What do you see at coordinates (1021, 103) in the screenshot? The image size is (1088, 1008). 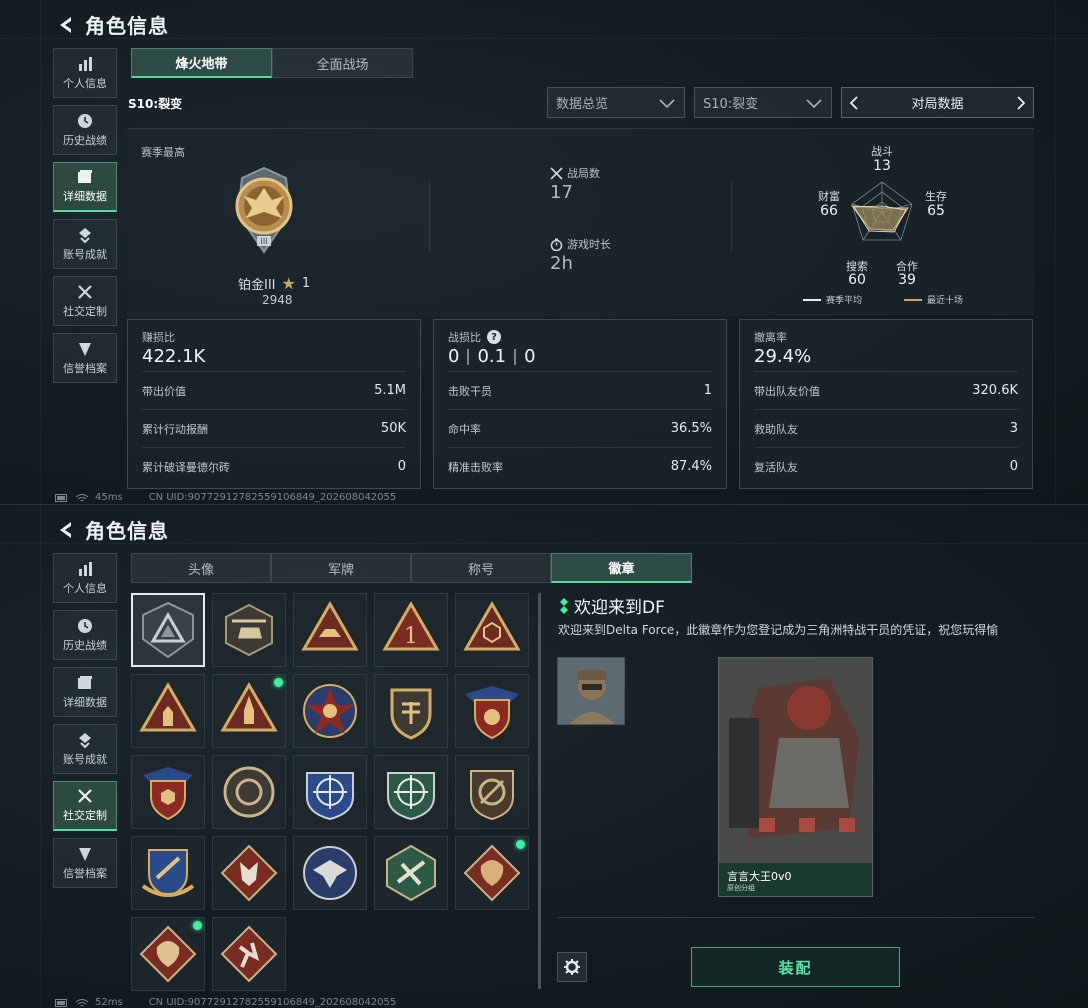 I see `chevron-right-icon` at bounding box center [1021, 103].